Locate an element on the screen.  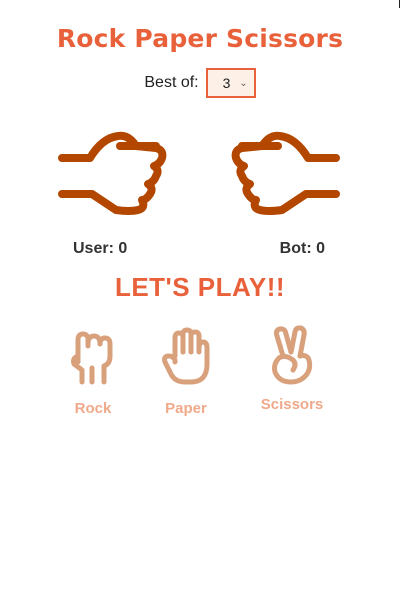
best-of-row: Best of: 3 ⌄ is located at coordinates (200, 83).